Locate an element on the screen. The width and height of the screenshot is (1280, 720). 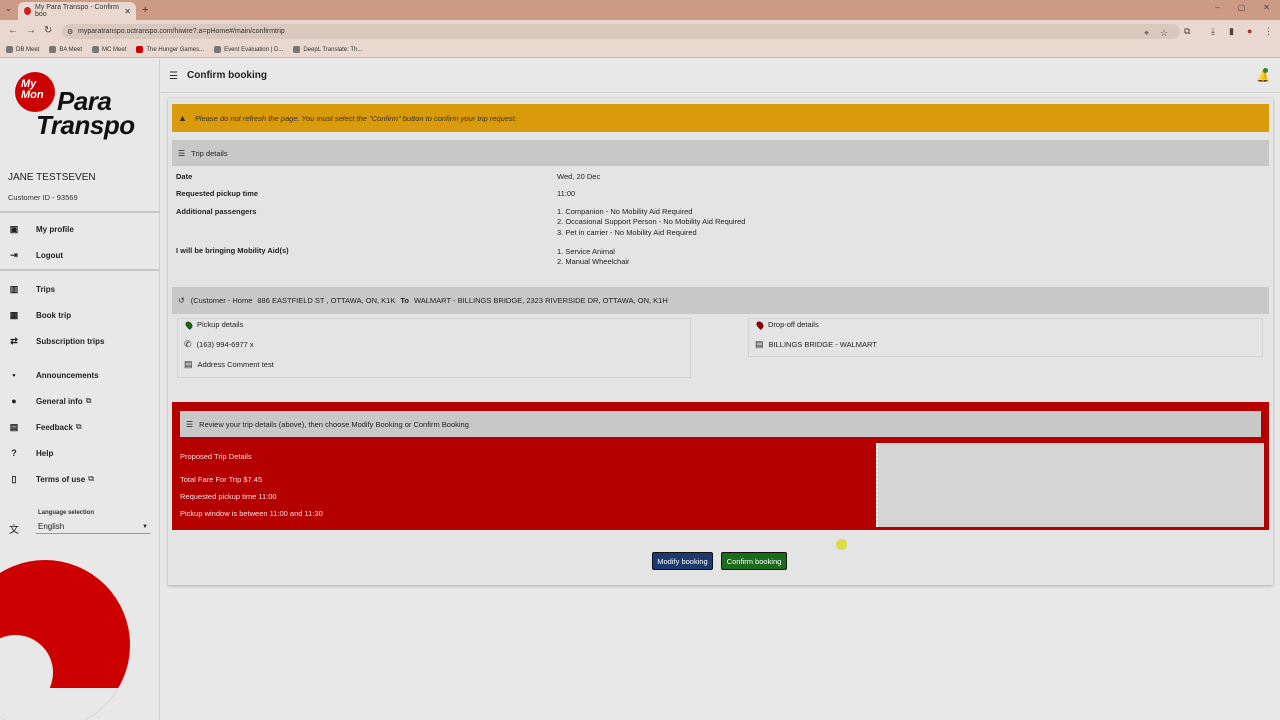
favicon-icon is located at coordinates (27, 11).